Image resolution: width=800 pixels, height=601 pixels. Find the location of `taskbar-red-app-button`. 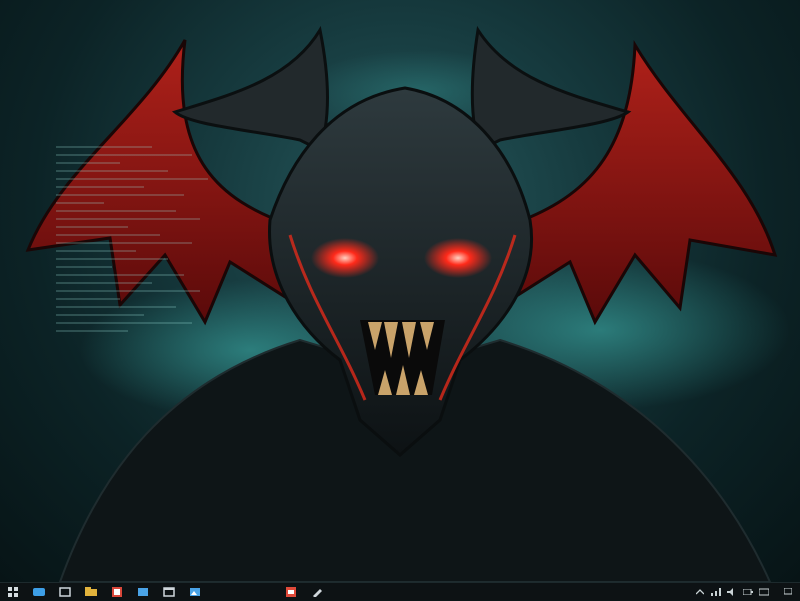

taskbar-red-app-button is located at coordinates (291, 592).